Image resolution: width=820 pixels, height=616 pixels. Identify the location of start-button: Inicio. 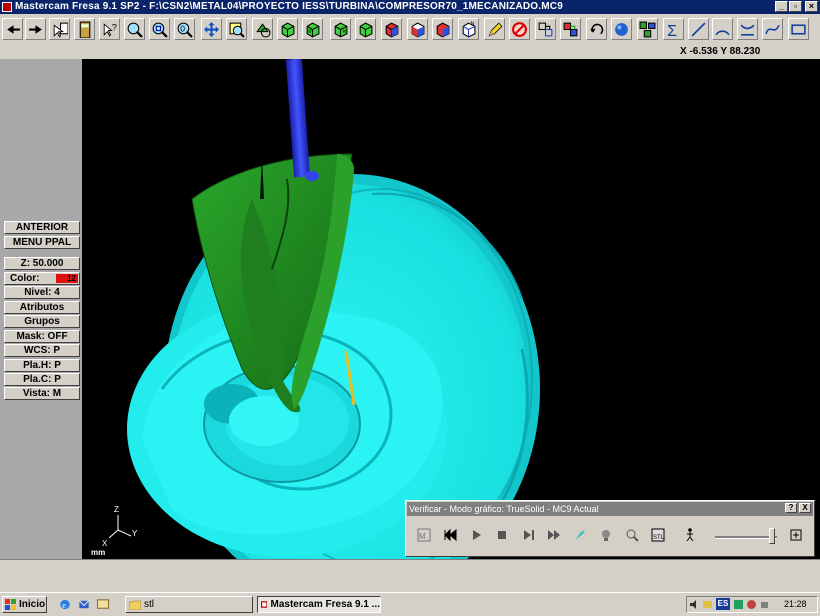
(24, 604).